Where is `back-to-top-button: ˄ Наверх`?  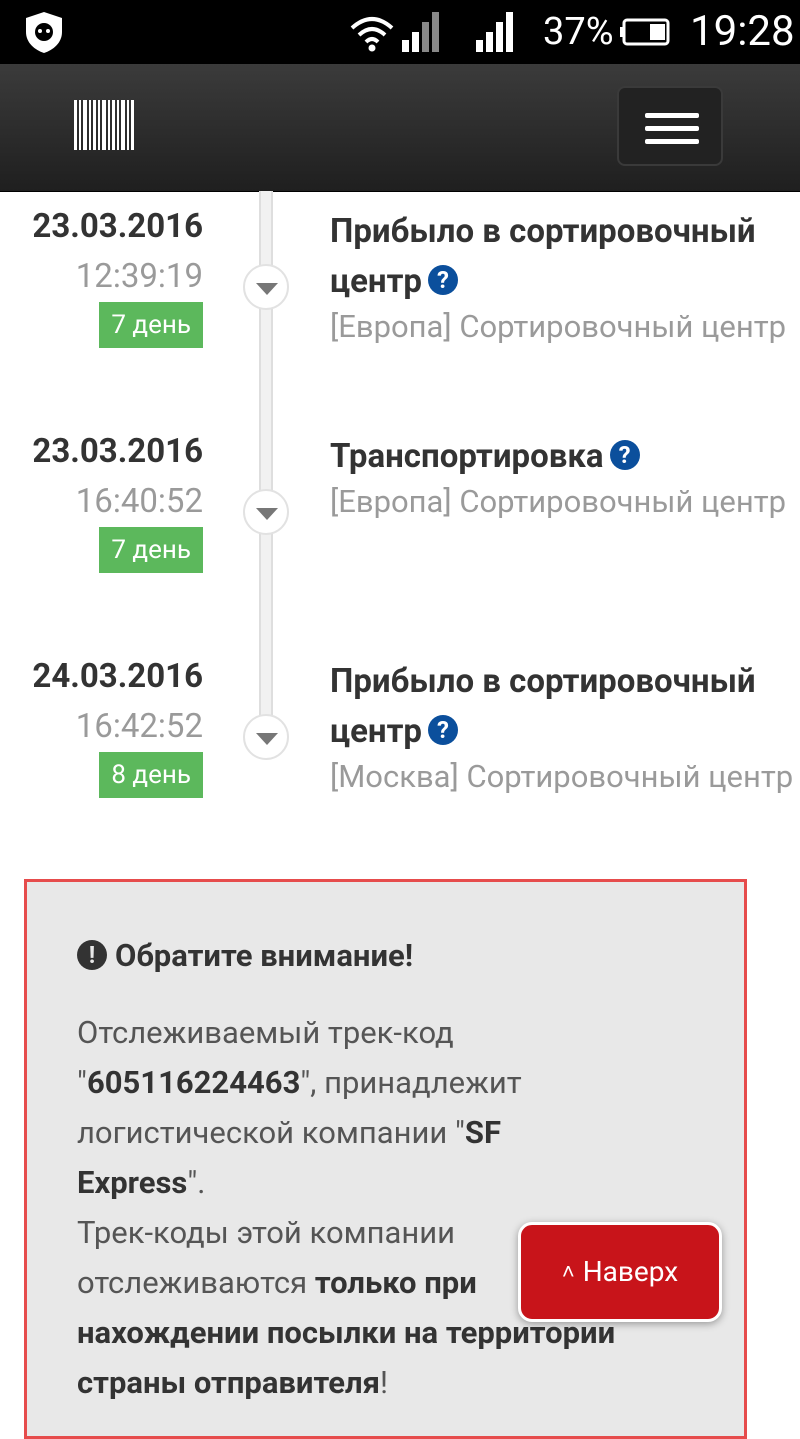 back-to-top-button: ˄ Наверх is located at coordinates (620, 1272).